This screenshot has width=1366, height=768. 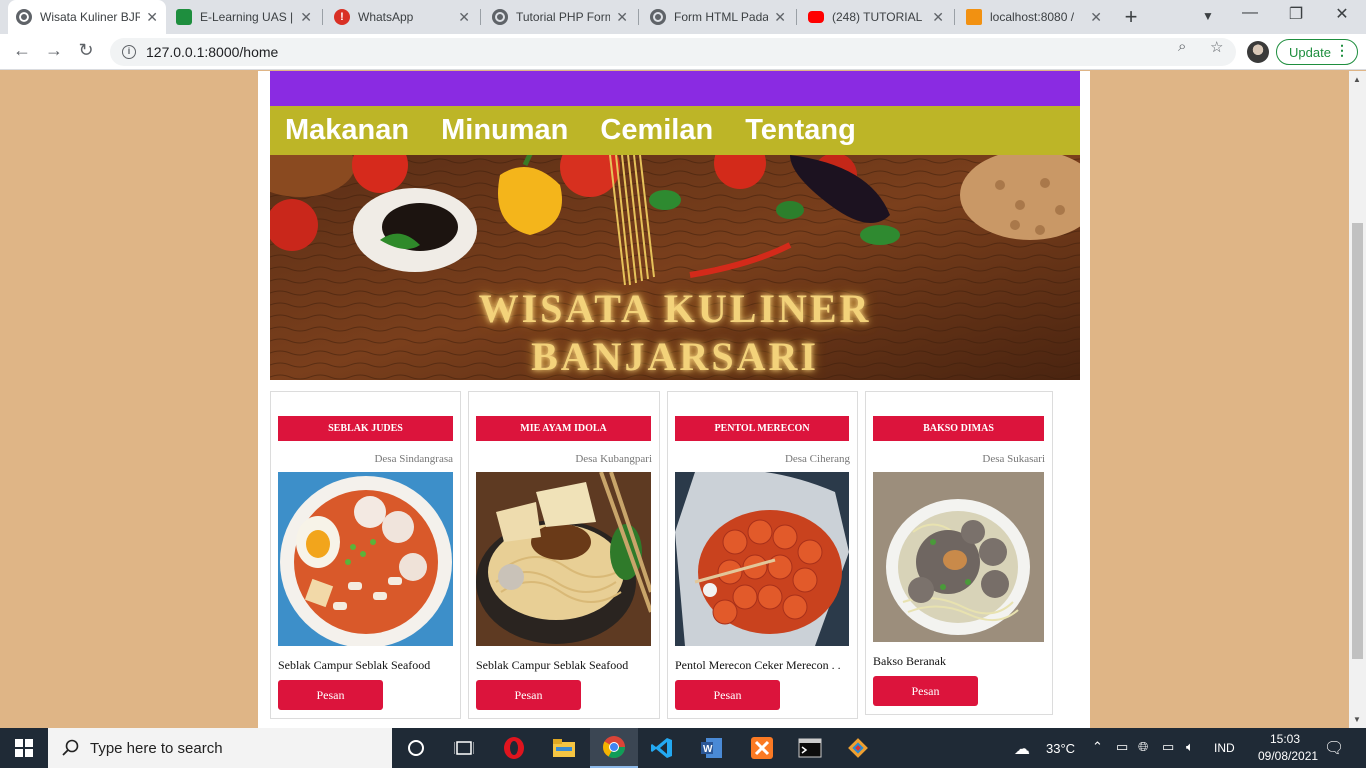 I want to click on language-indicator: IND, so click(x=1224, y=748).